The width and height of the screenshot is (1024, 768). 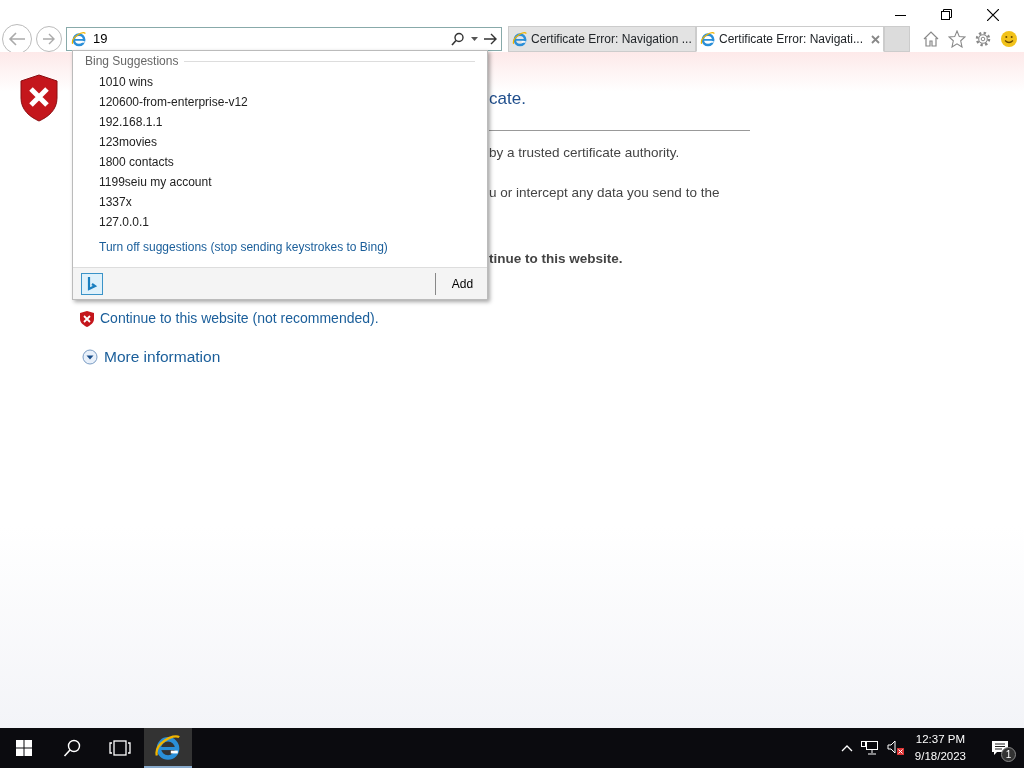 I want to click on settings-icon, so click(x=983, y=39).